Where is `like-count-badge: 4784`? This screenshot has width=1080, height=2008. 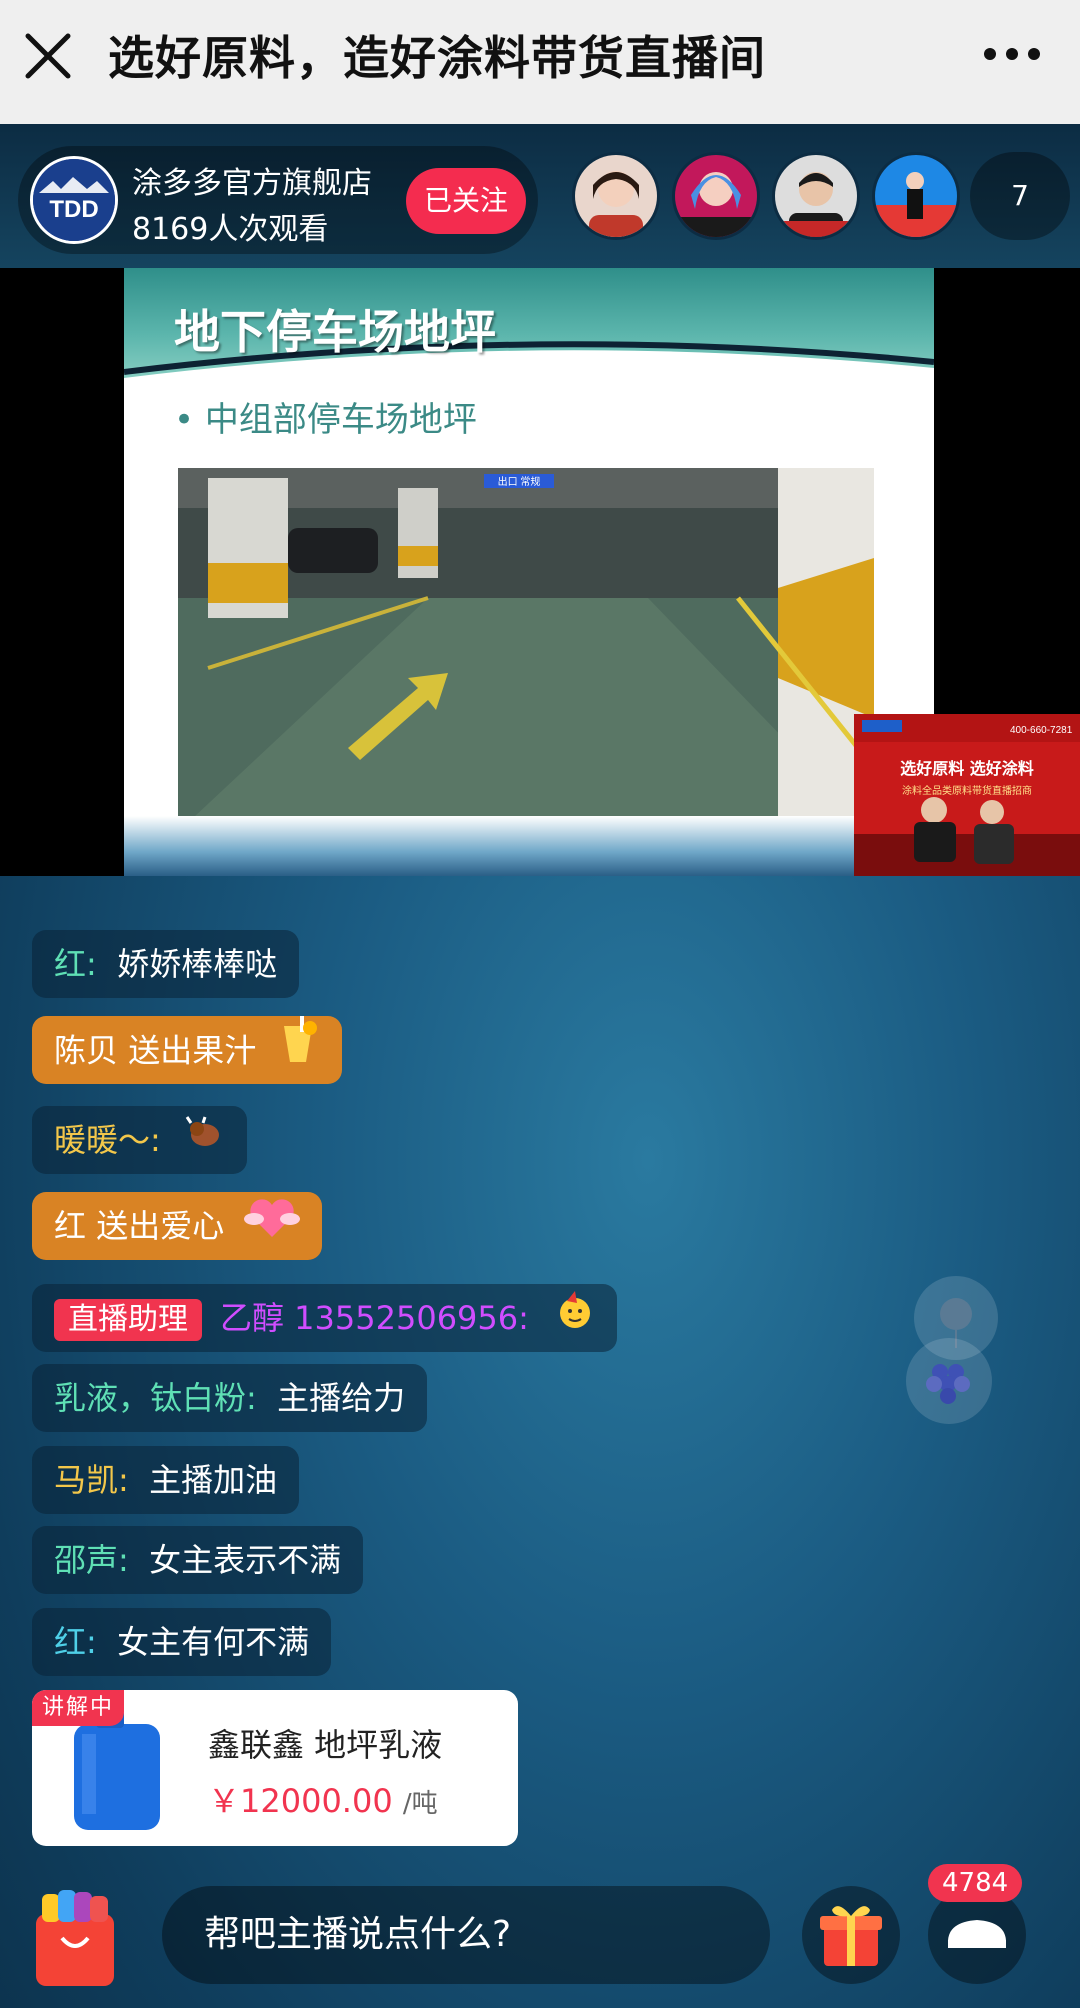
like-count-badge: 4784 is located at coordinates (975, 1883).